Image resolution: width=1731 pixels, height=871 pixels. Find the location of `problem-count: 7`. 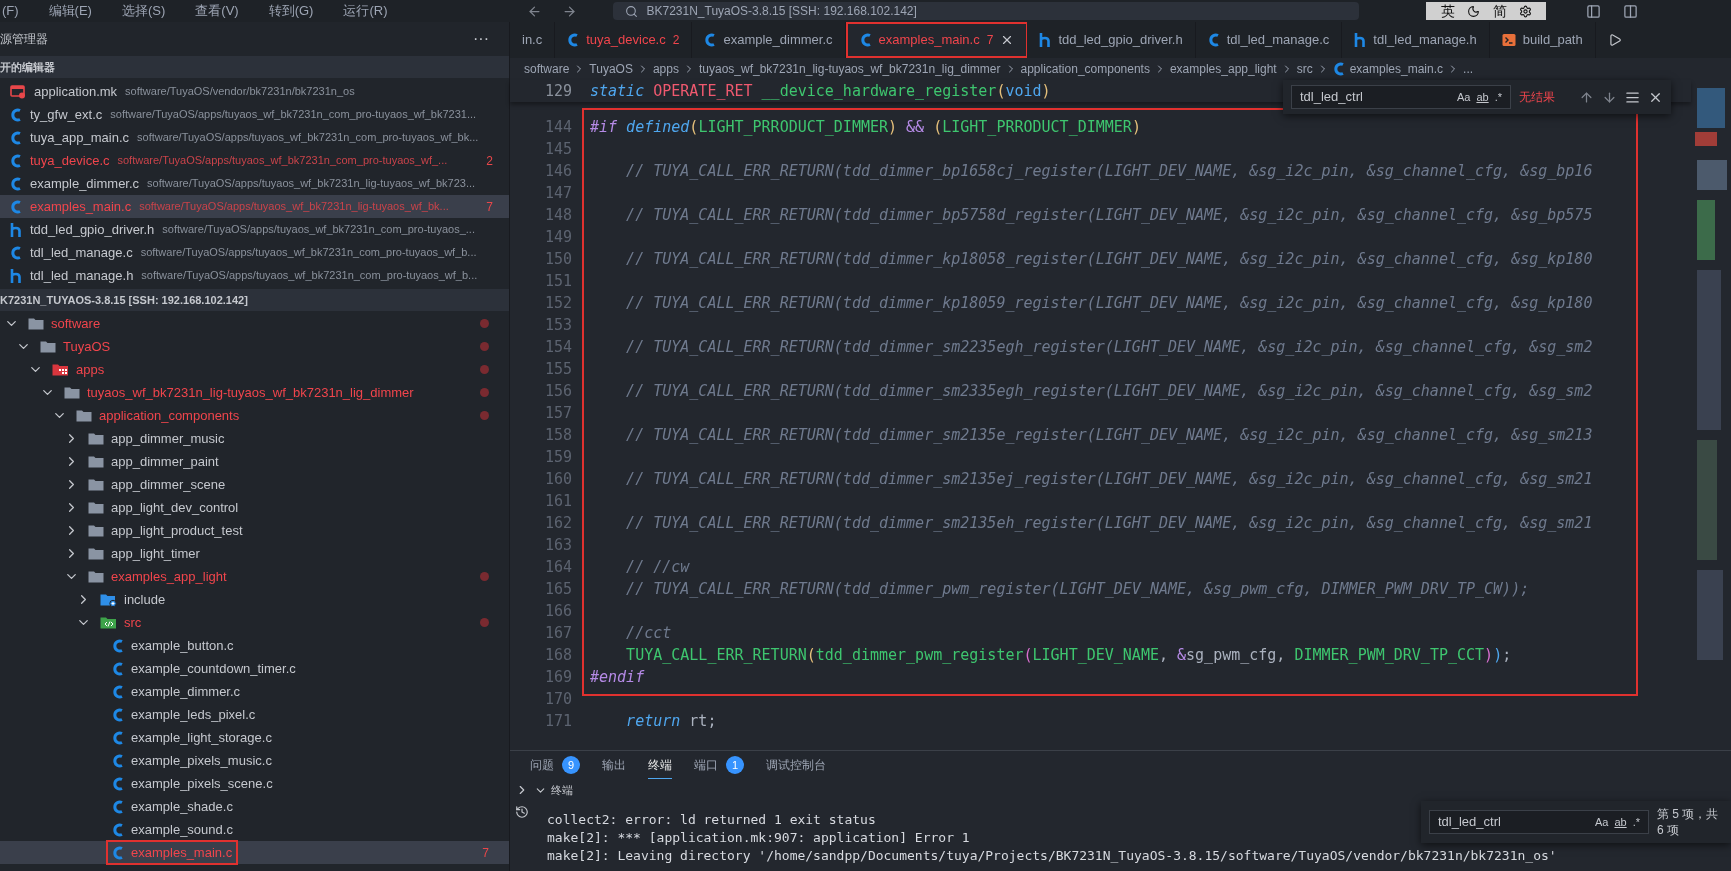

problem-count: 7 is located at coordinates (485, 853).